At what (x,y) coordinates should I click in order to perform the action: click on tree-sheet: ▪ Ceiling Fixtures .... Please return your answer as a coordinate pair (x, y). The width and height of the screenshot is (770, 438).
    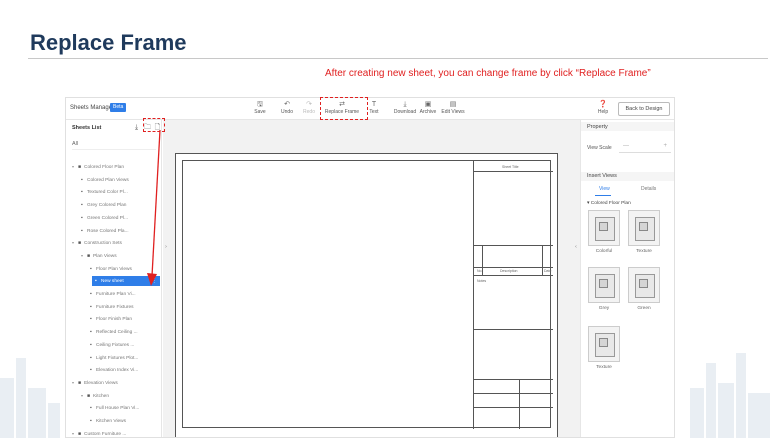
    Looking at the image, I should click on (125, 345).